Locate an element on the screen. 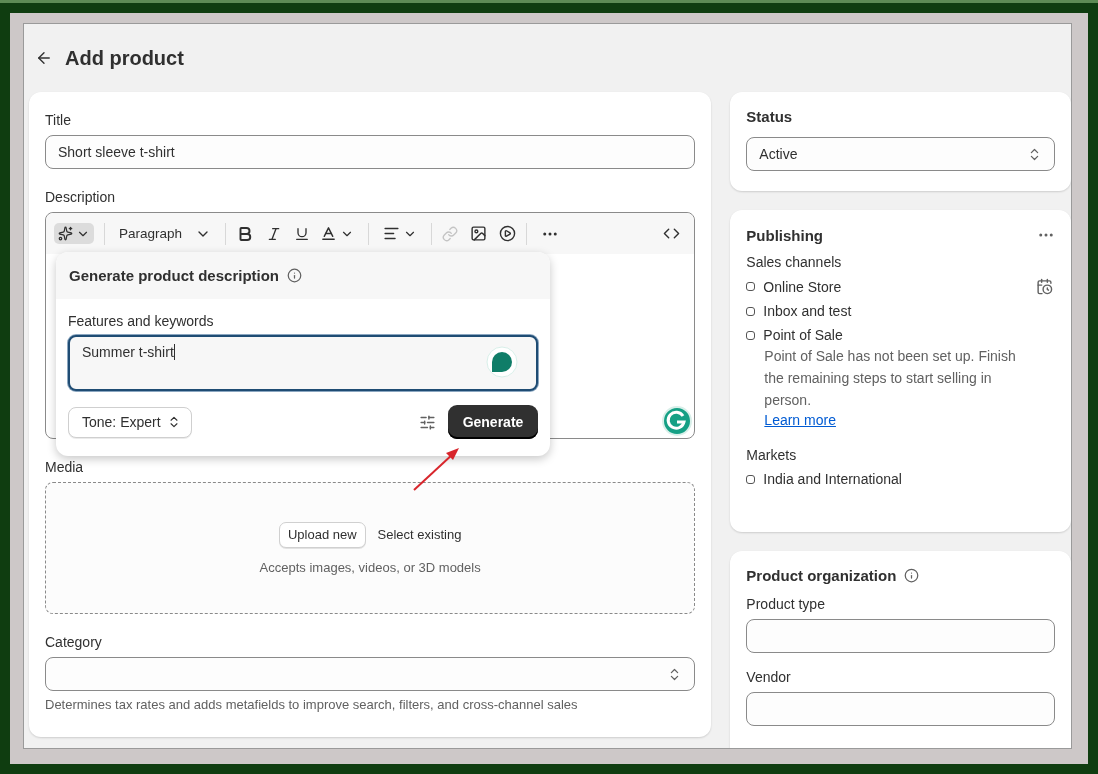 Image resolution: width=1098 pixels, height=774 pixels. category-select is located at coordinates (370, 674).